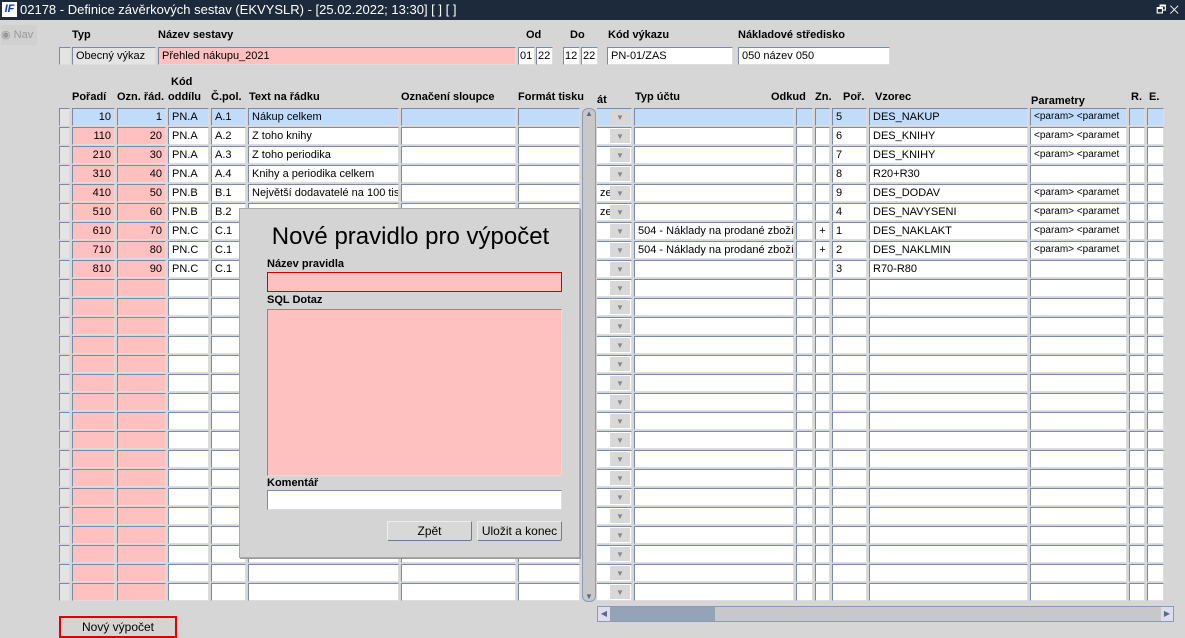 The width and height of the screenshot is (1185, 638). I want to click on nav-radio: ◉ Nav, so click(19, 35).